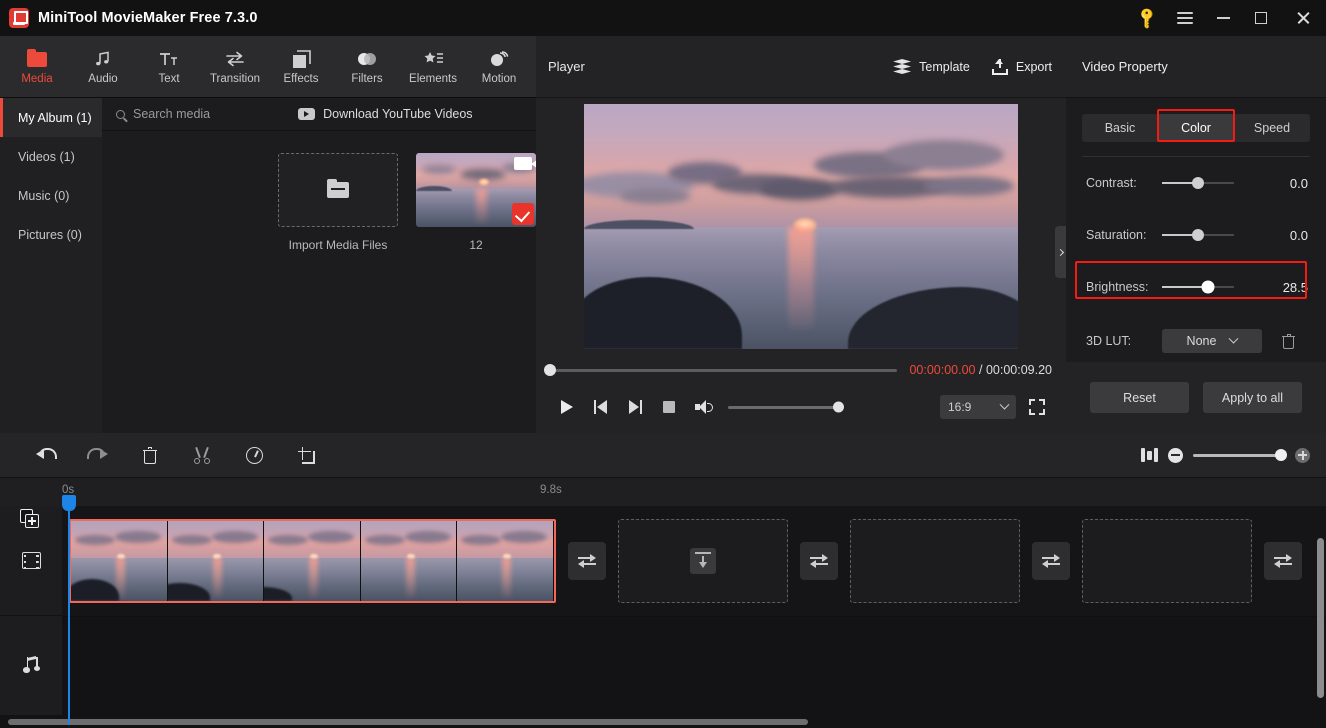  I want to click on media-item: 12, so click(476, 202).